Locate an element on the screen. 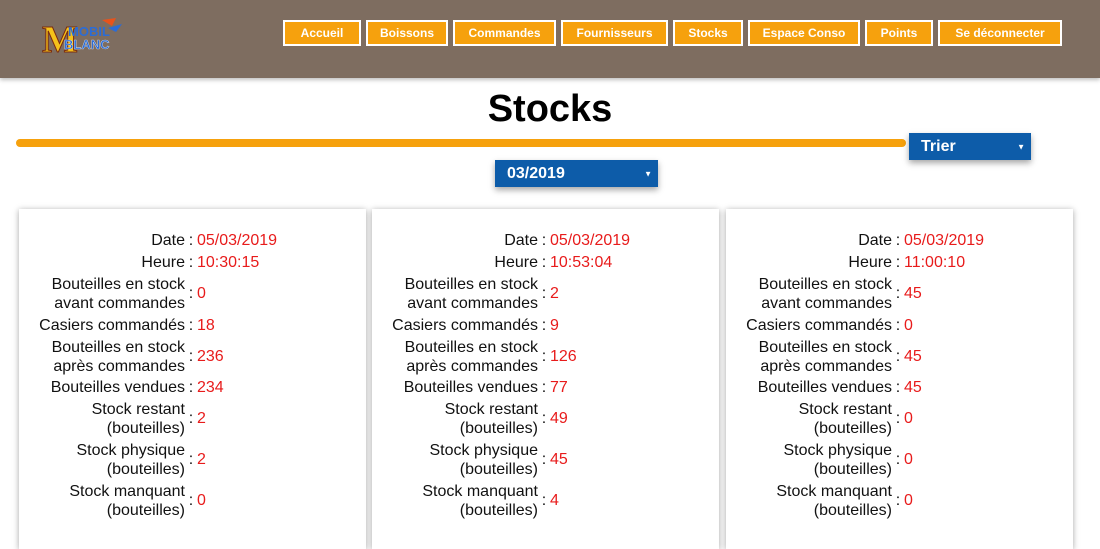 The image size is (1100, 549). nav-fournisseurs-button: Fournisseurs is located at coordinates (614, 33).